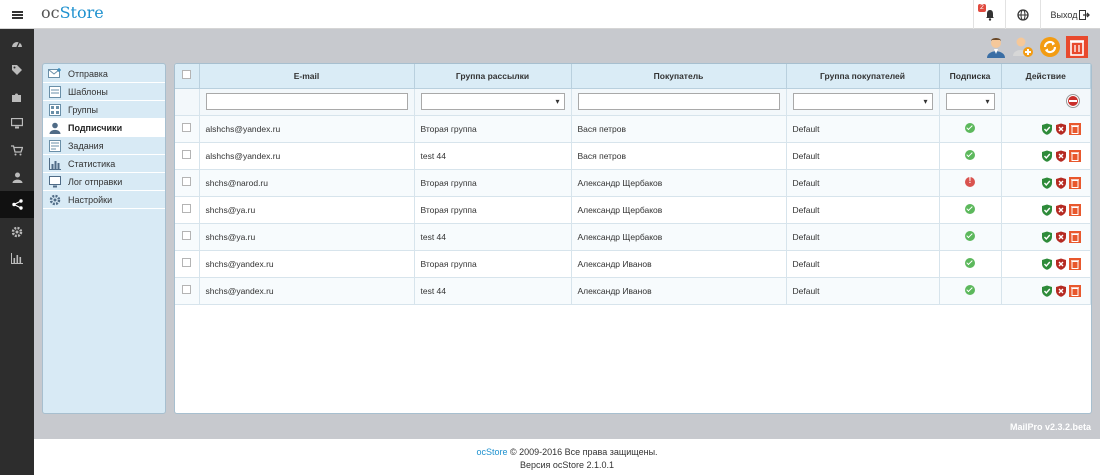  What do you see at coordinates (1073, 100) in the screenshot?
I see `clear-filter-icon` at bounding box center [1073, 100].